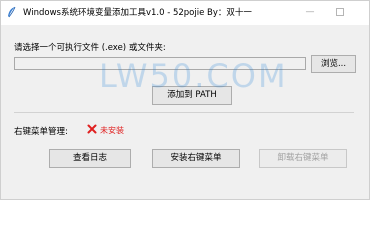 The height and width of the screenshot is (240, 370). Describe the element at coordinates (196, 158) in the screenshot. I see `install-context-menu-button: 安装右键菜单` at that location.